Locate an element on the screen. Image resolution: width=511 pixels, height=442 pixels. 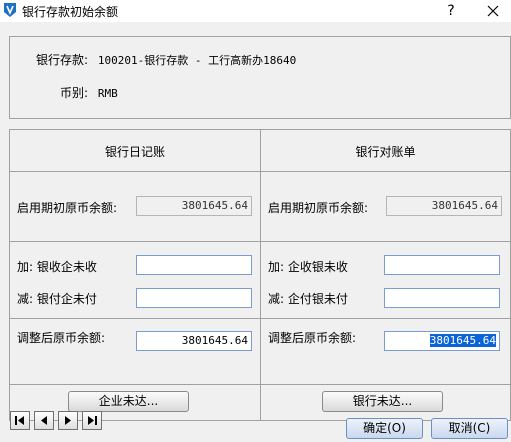
first-record-icon is located at coordinates (19, 420).